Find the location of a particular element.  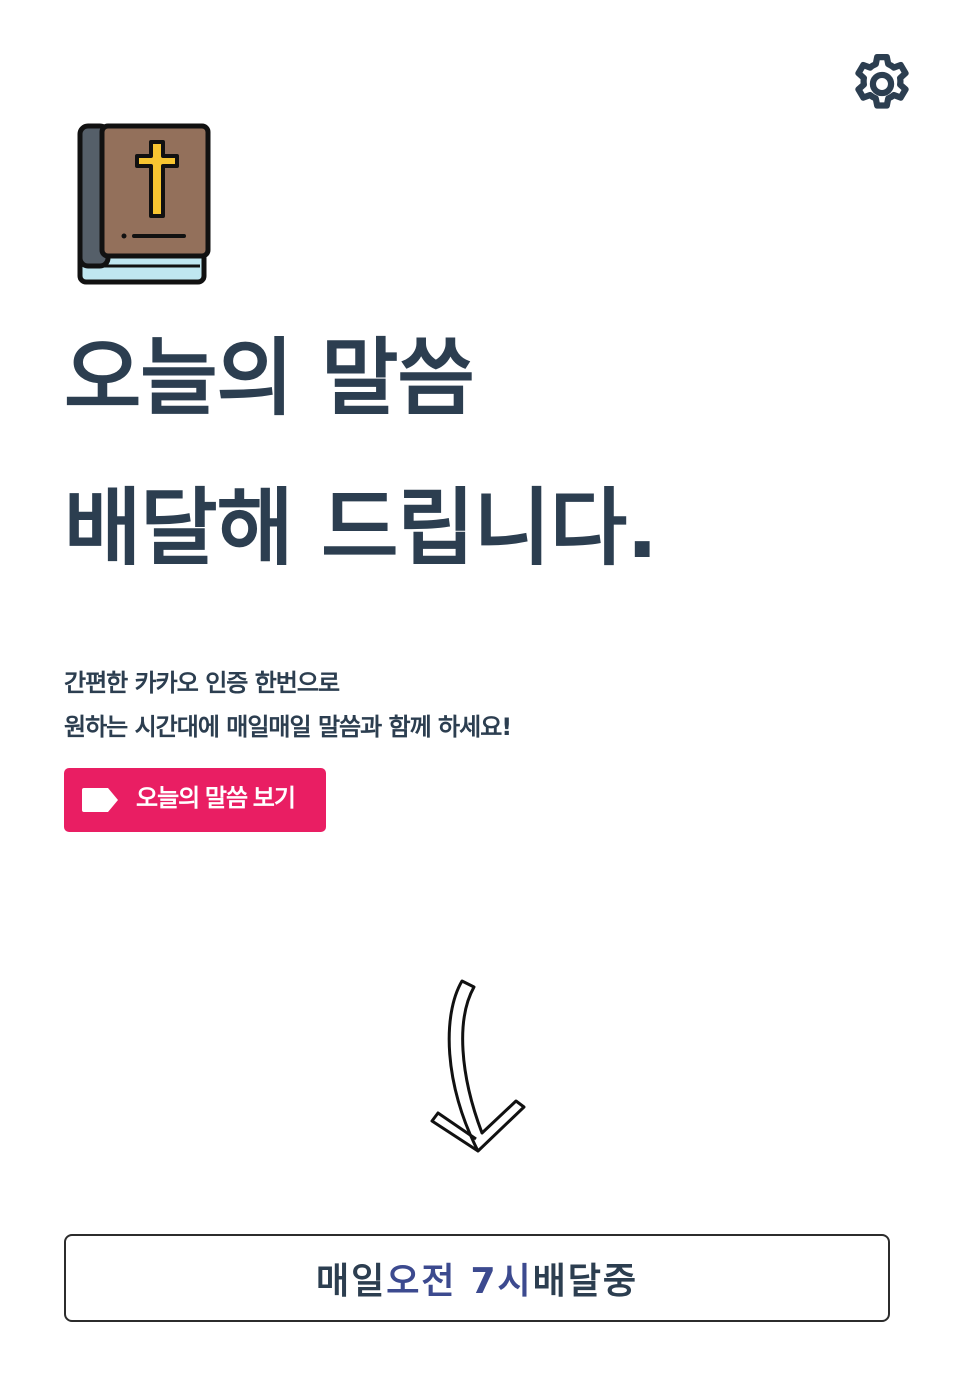

cta-label: 오늘의 말씀 보기 is located at coordinates (216, 798).